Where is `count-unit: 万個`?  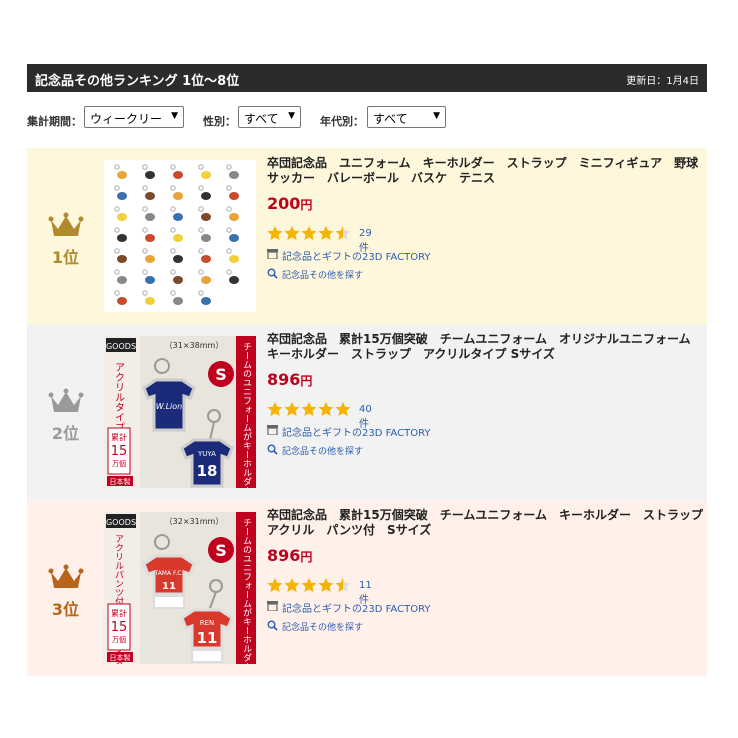
count-unit: 万個 is located at coordinates (119, 639).